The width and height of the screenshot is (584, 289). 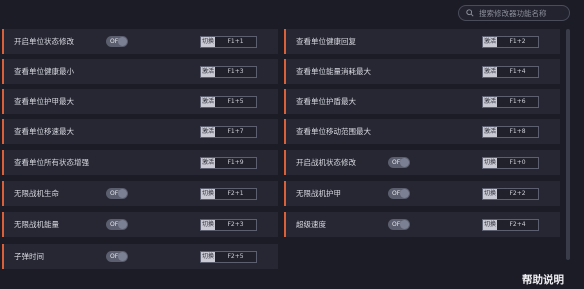 I want to click on option-label: 查看单位健康最小, so click(x=44, y=71).